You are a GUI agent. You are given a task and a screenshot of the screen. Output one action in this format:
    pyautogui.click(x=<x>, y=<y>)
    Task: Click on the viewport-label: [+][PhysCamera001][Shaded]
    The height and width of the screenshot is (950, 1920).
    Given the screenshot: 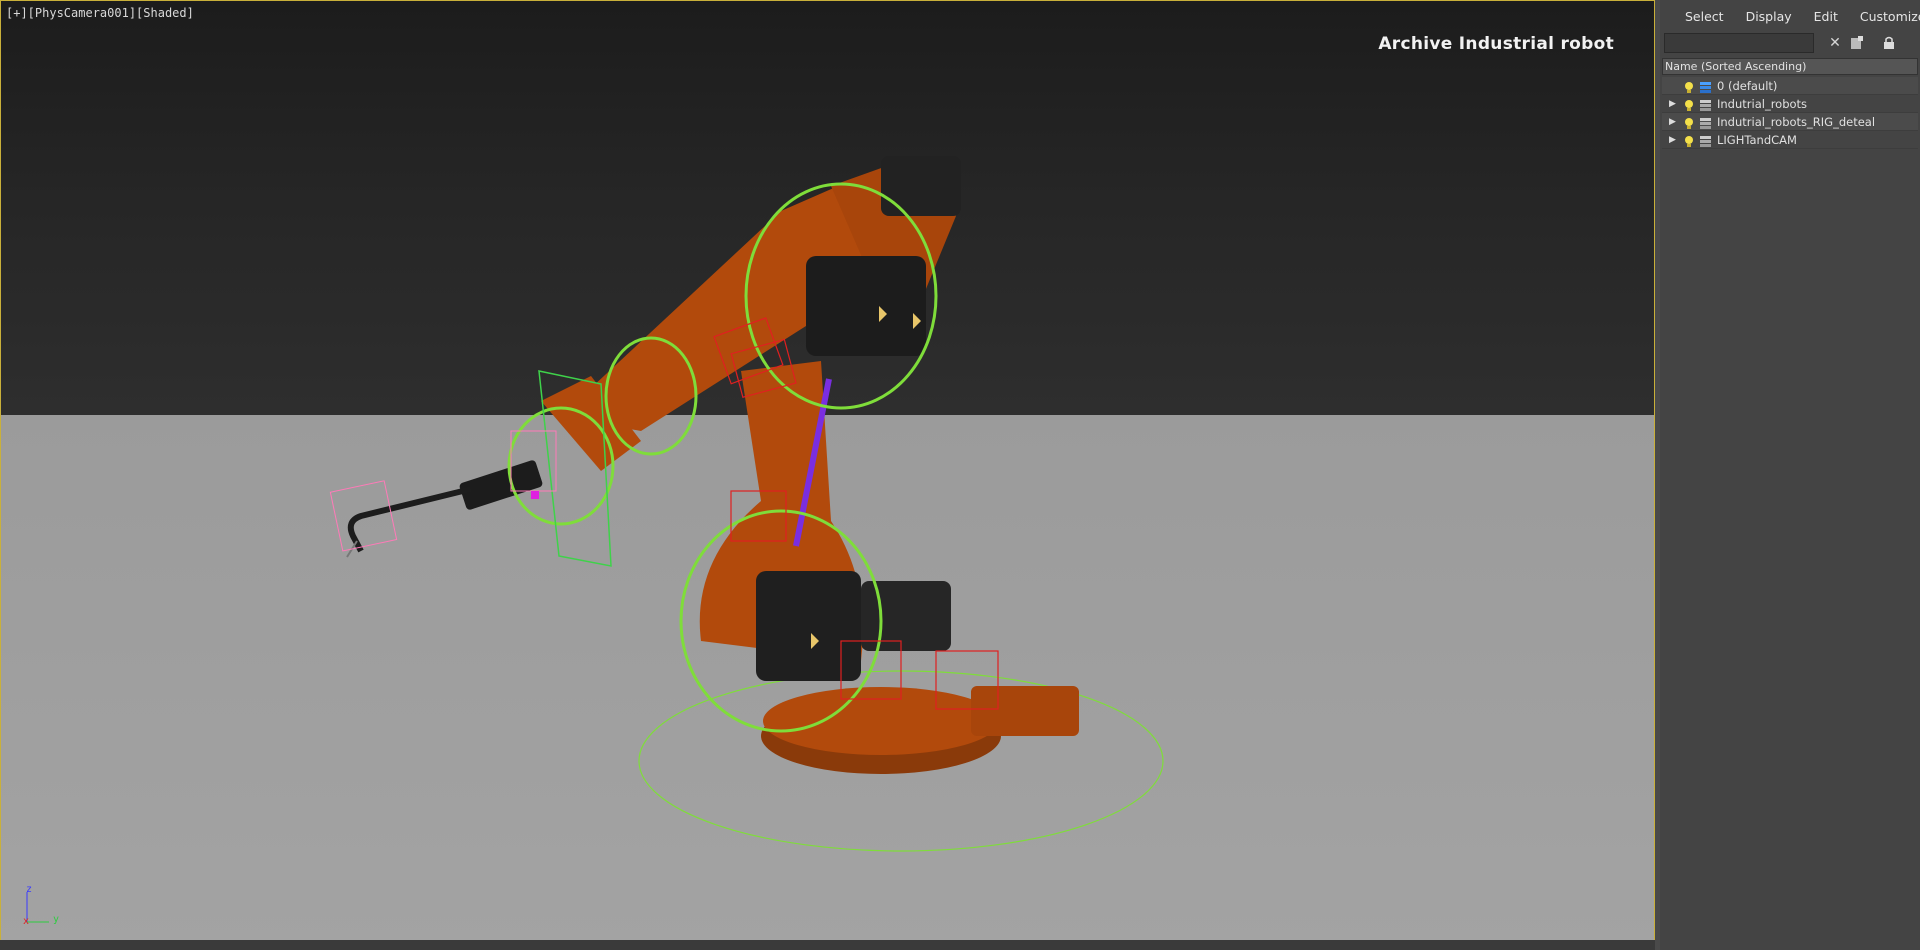 What is the action you would take?
    pyautogui.click(x=100, y=13)
    